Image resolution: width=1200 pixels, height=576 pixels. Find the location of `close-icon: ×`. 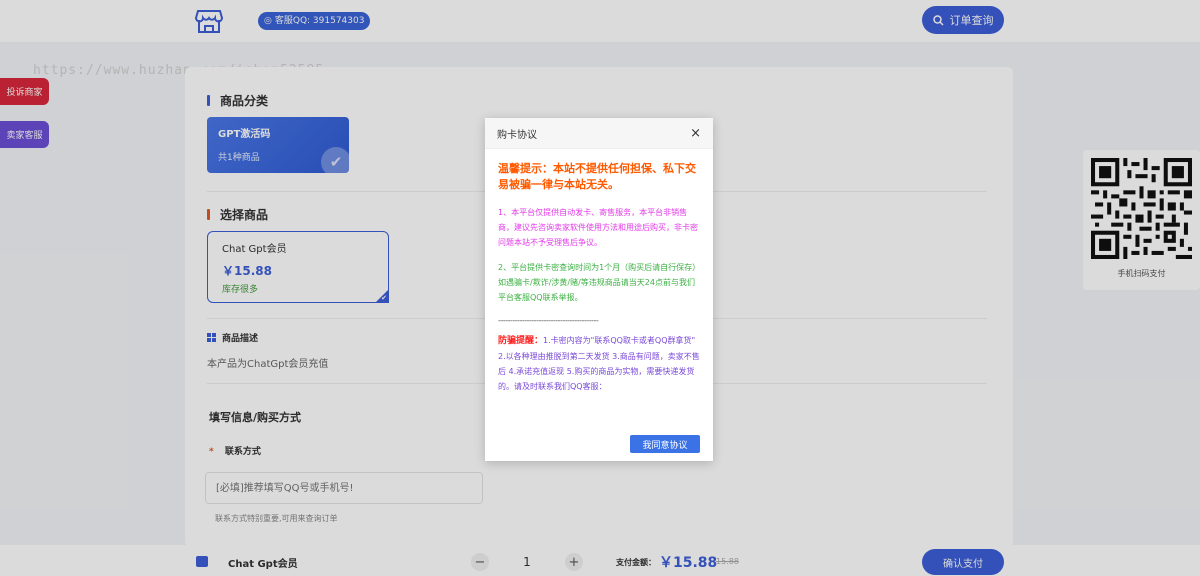

close-icon: × is located at coordinates (695, 133).